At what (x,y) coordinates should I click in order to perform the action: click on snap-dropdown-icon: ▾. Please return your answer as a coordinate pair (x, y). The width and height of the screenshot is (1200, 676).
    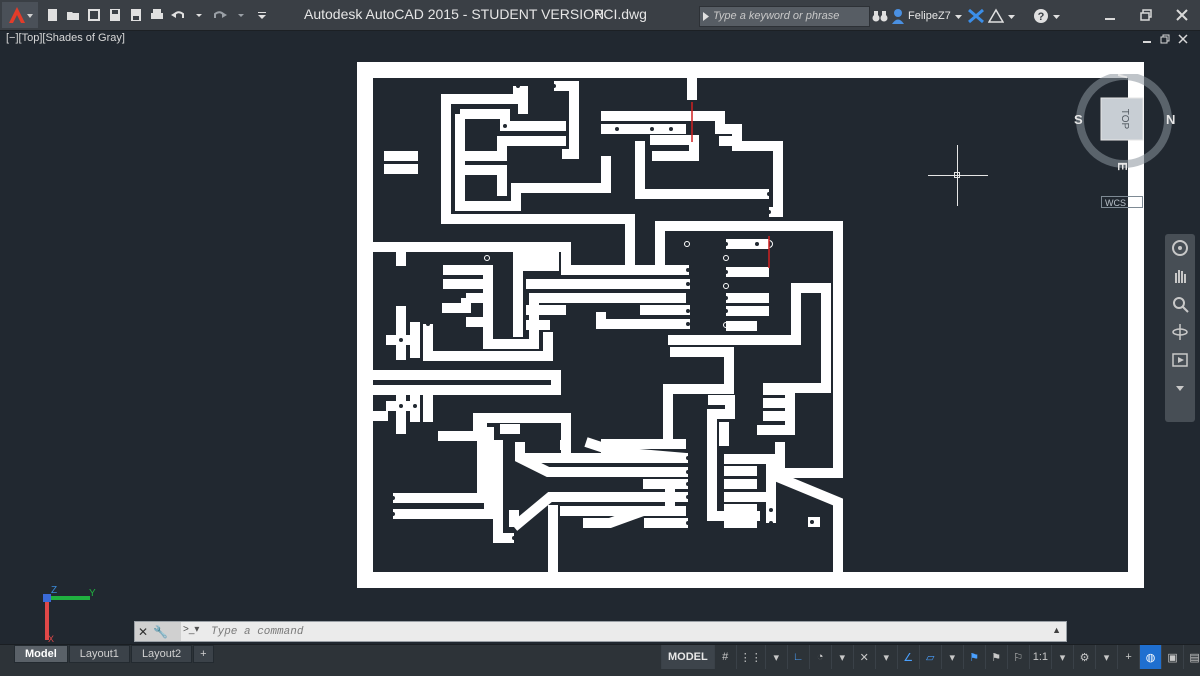
    Looking at the image, I should click on (775, 657).